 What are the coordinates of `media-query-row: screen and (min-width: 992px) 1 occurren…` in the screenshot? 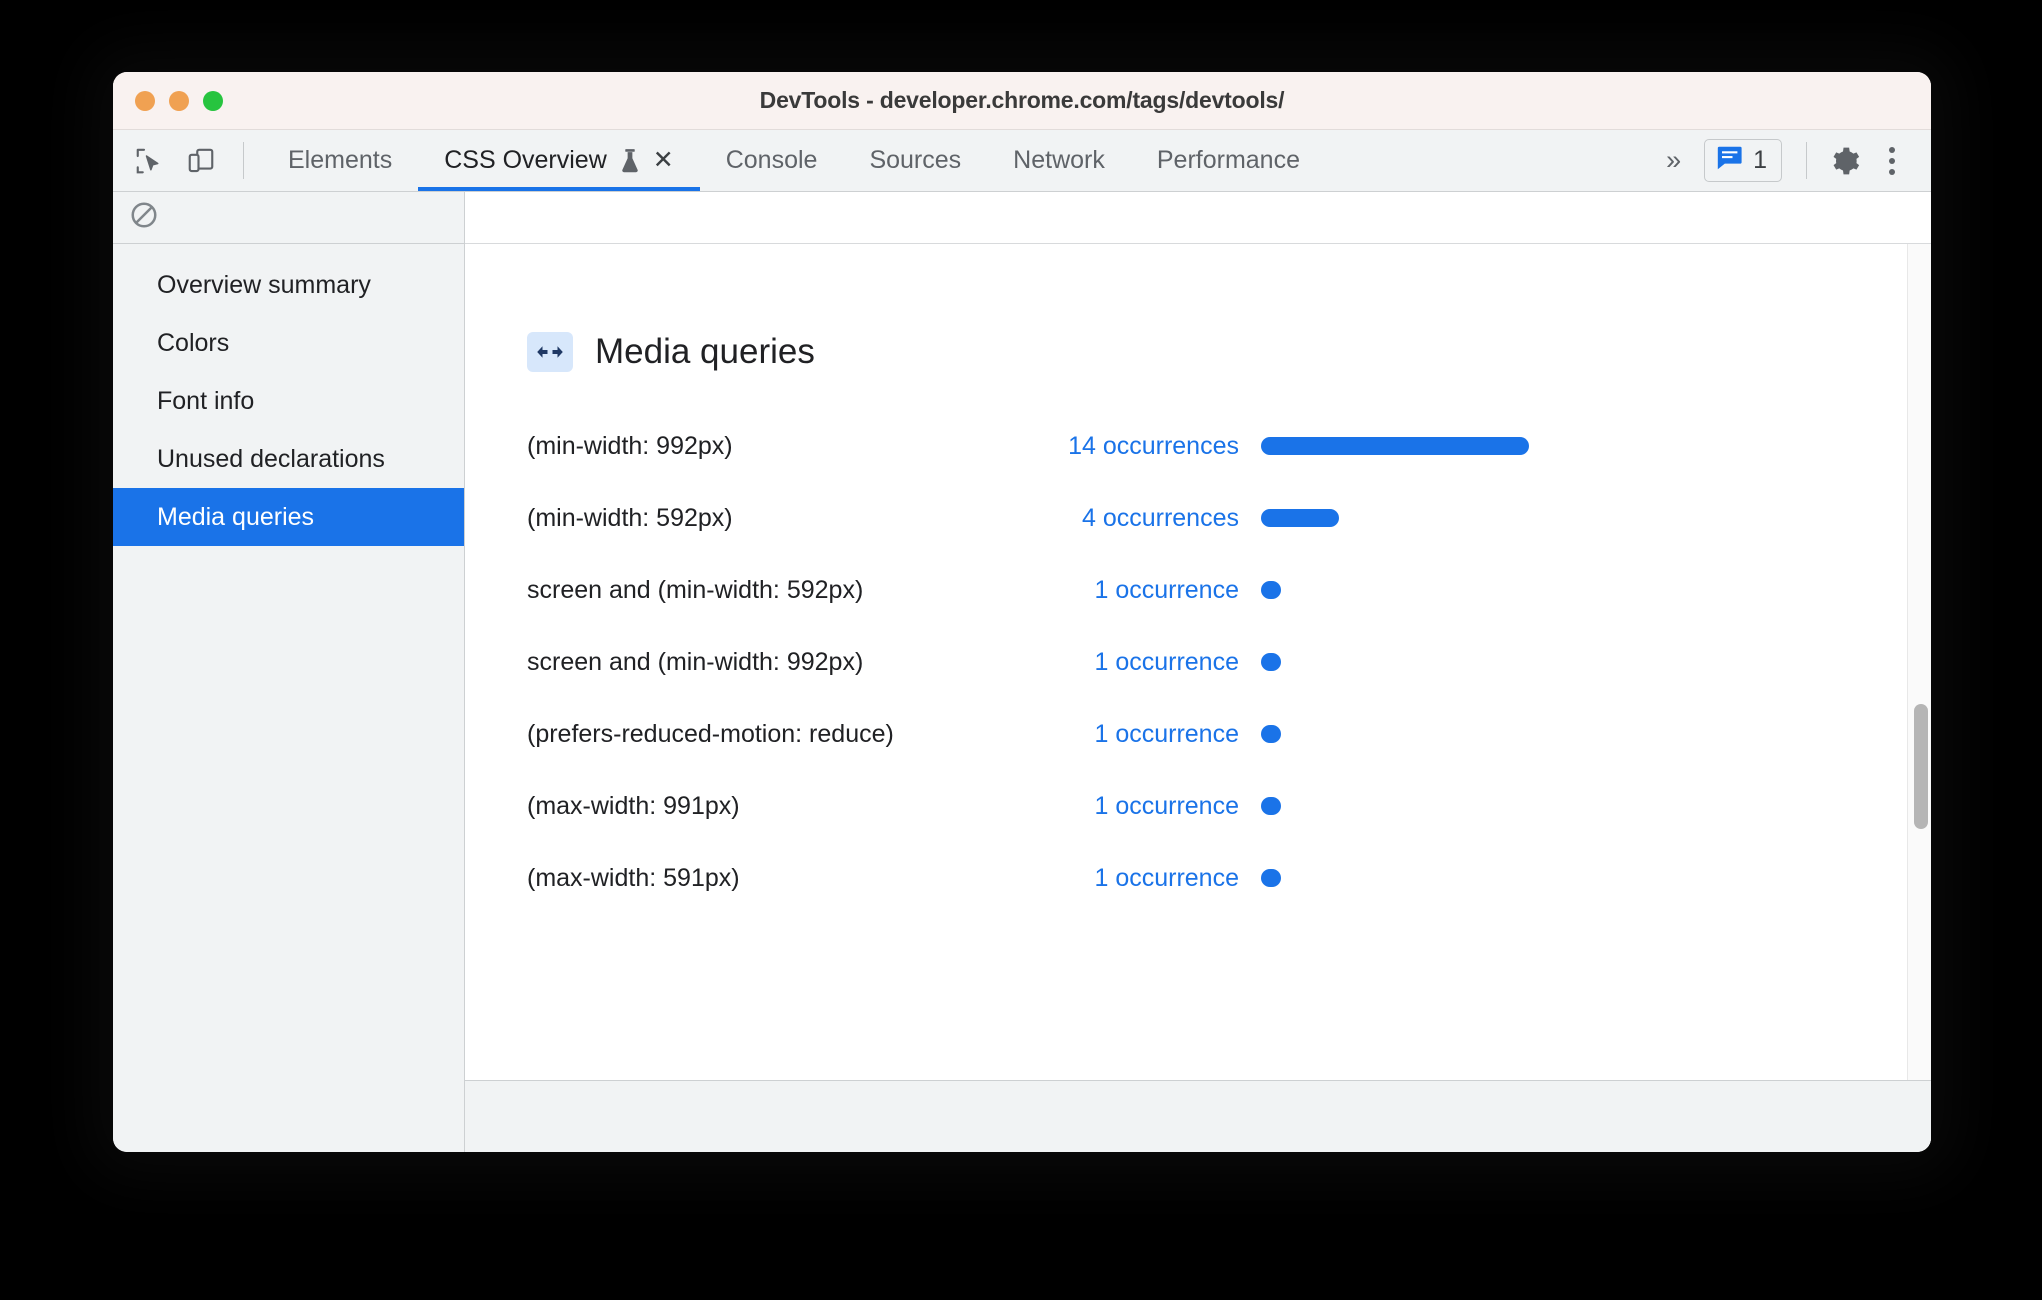 It's located at (1229, 662).